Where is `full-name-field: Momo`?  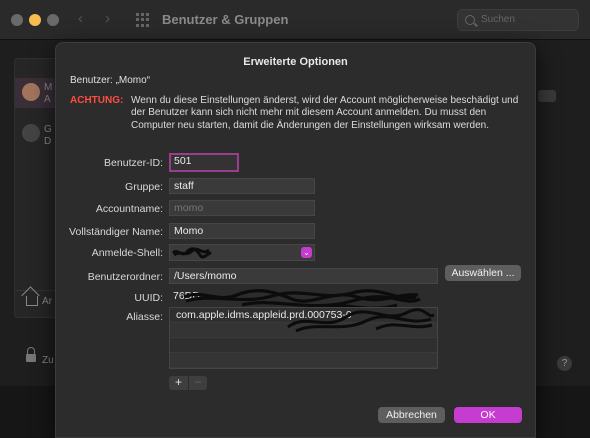 full-name-field: Momo is located at coordinates (242, 231).